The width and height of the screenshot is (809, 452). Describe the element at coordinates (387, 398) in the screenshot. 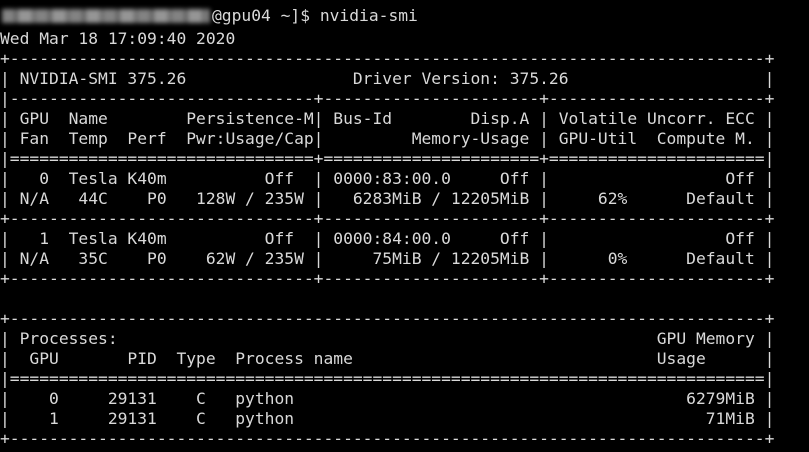

I see `process-row-gpu0: | 0 29131 C python 6279MiB |` at that location.